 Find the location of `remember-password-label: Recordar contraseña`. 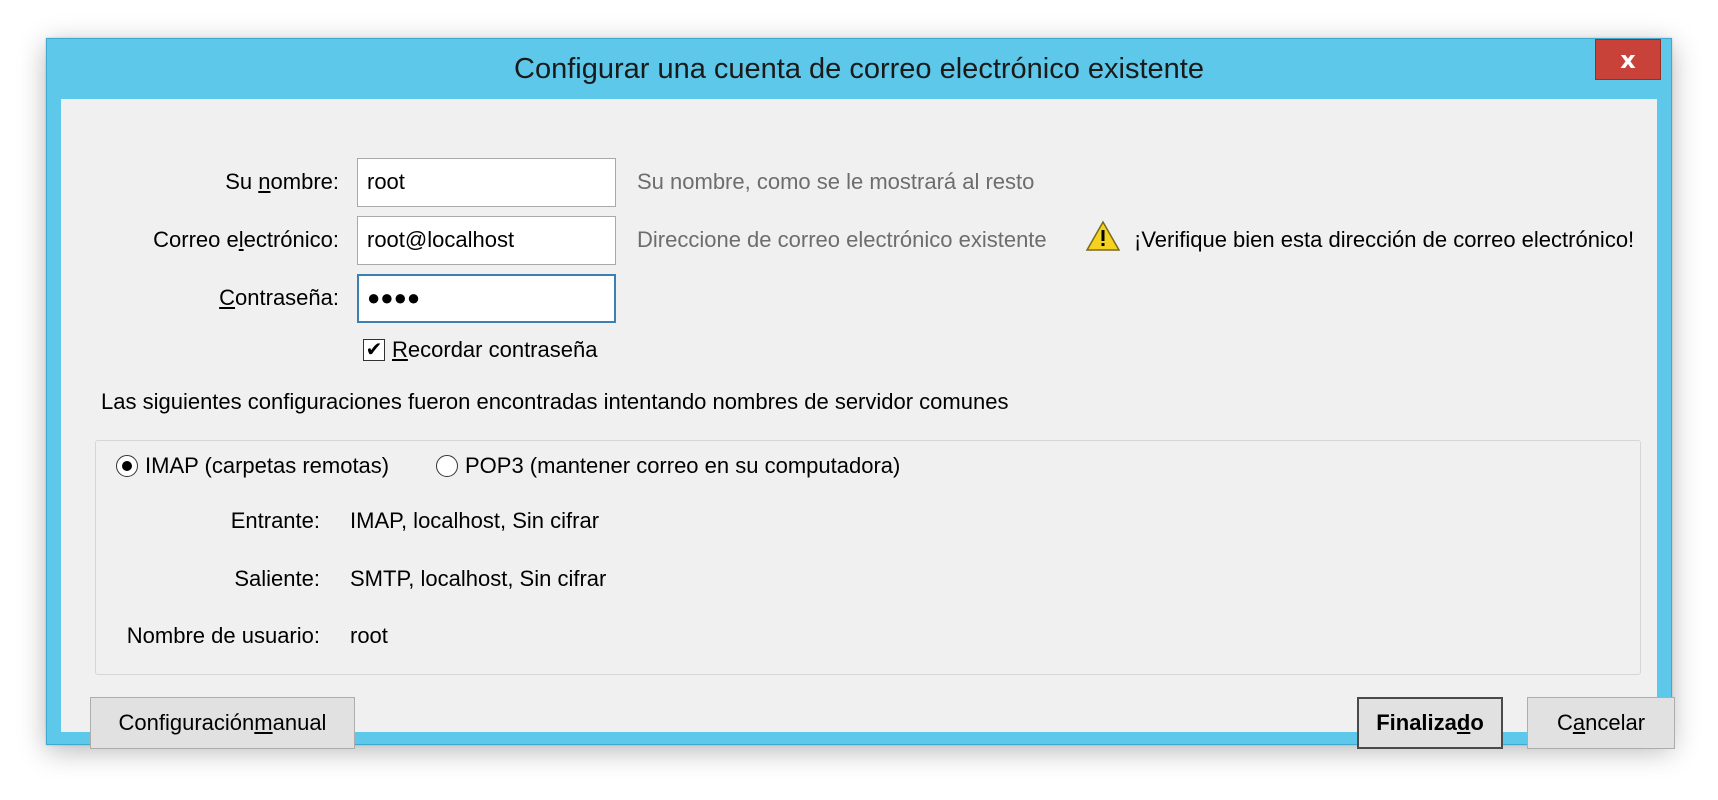

remember-password-label: Recordar contraseña is located at coordinates (494, 350).